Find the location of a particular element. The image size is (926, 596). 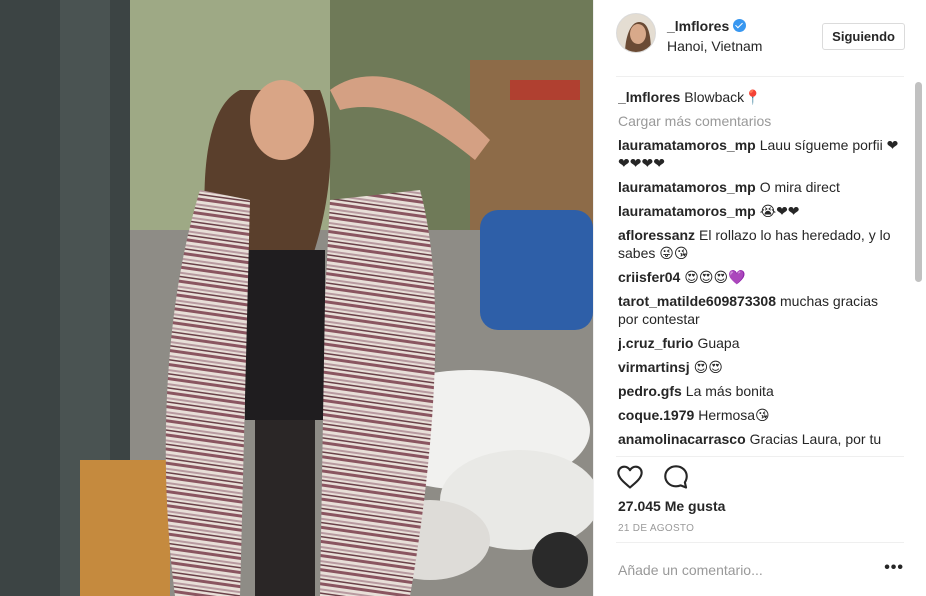

header-username: _lmflores is located at coordinates (707, 26).